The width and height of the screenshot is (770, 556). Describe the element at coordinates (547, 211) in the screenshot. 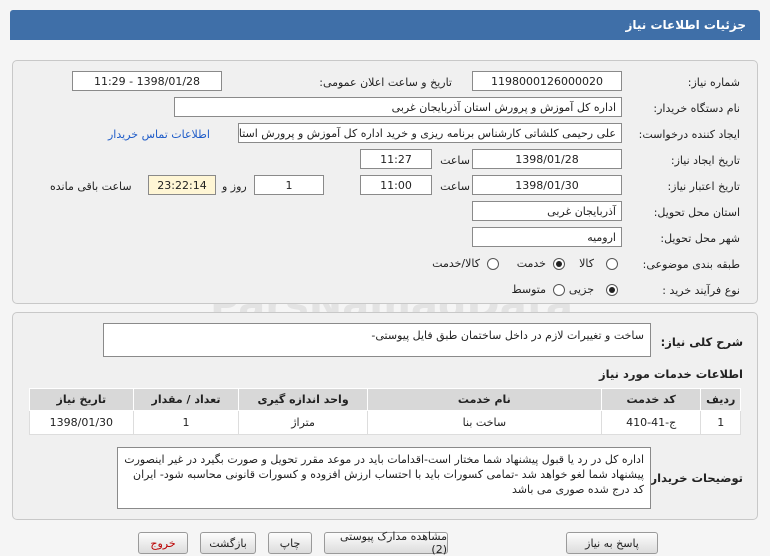

I see `province-field: آذربایجان غربی` at that location.